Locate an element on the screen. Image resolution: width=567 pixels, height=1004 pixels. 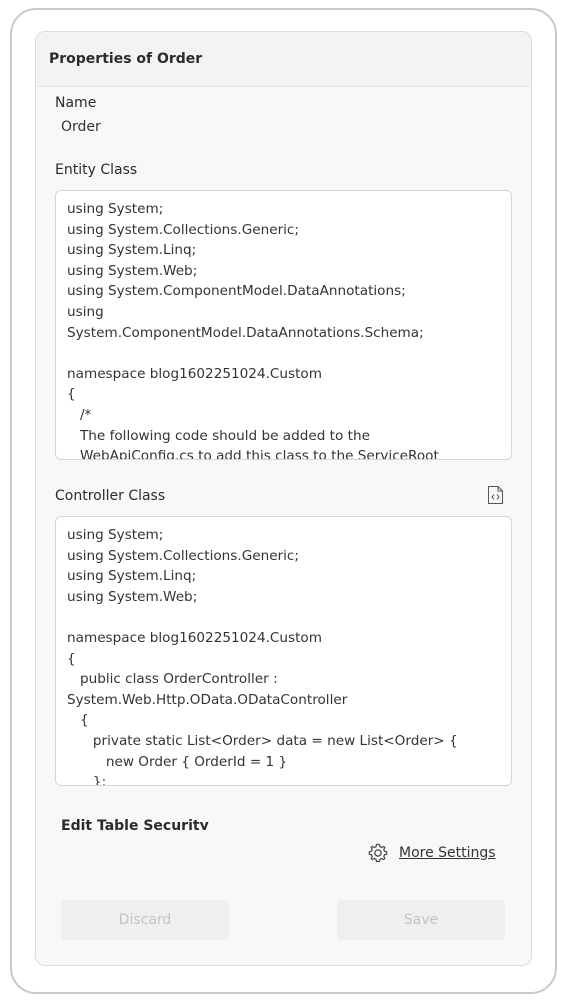
edit-table-security-label: Edit Table Security is located at coordinates (135, 824).